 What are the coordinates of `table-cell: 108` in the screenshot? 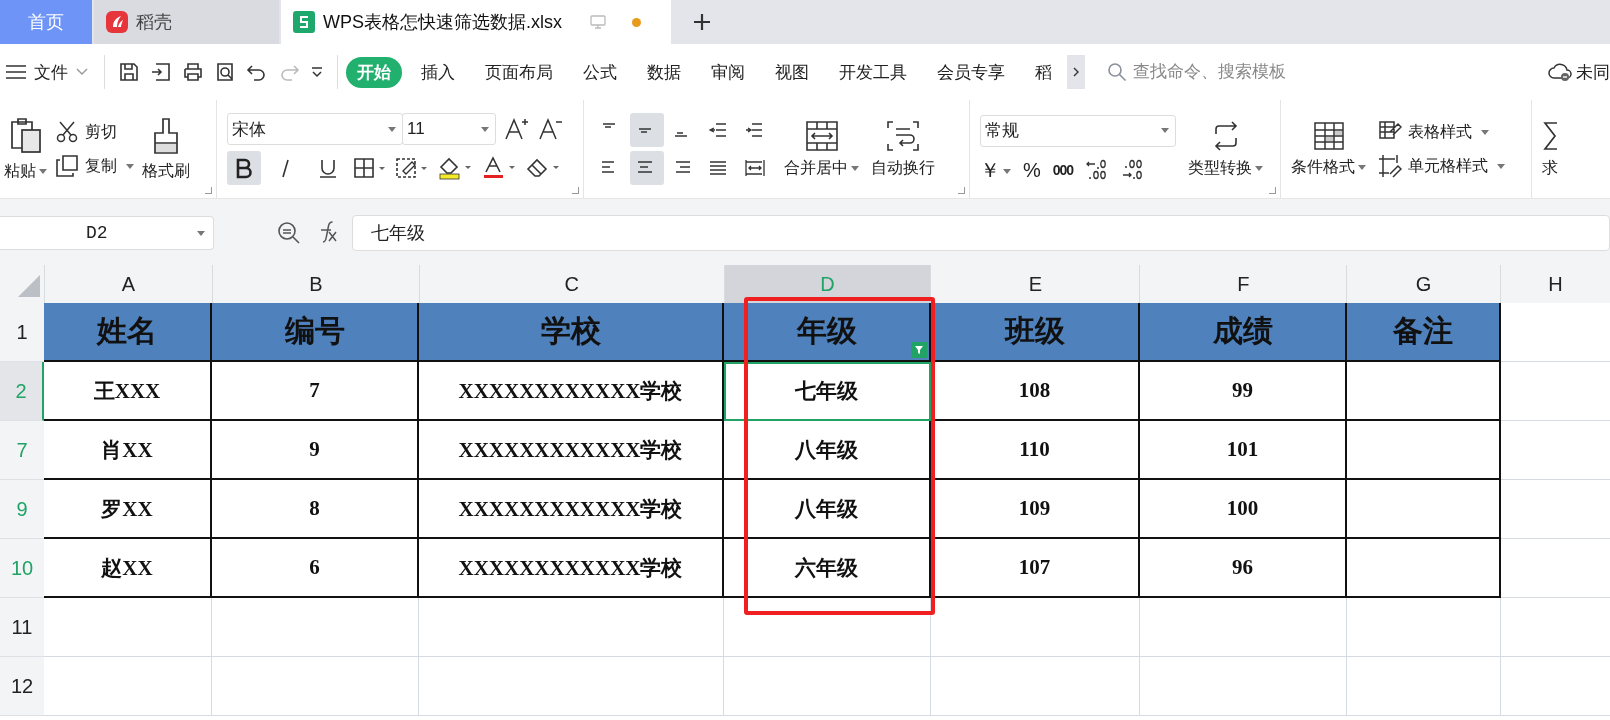 It's located at (1035, 391).